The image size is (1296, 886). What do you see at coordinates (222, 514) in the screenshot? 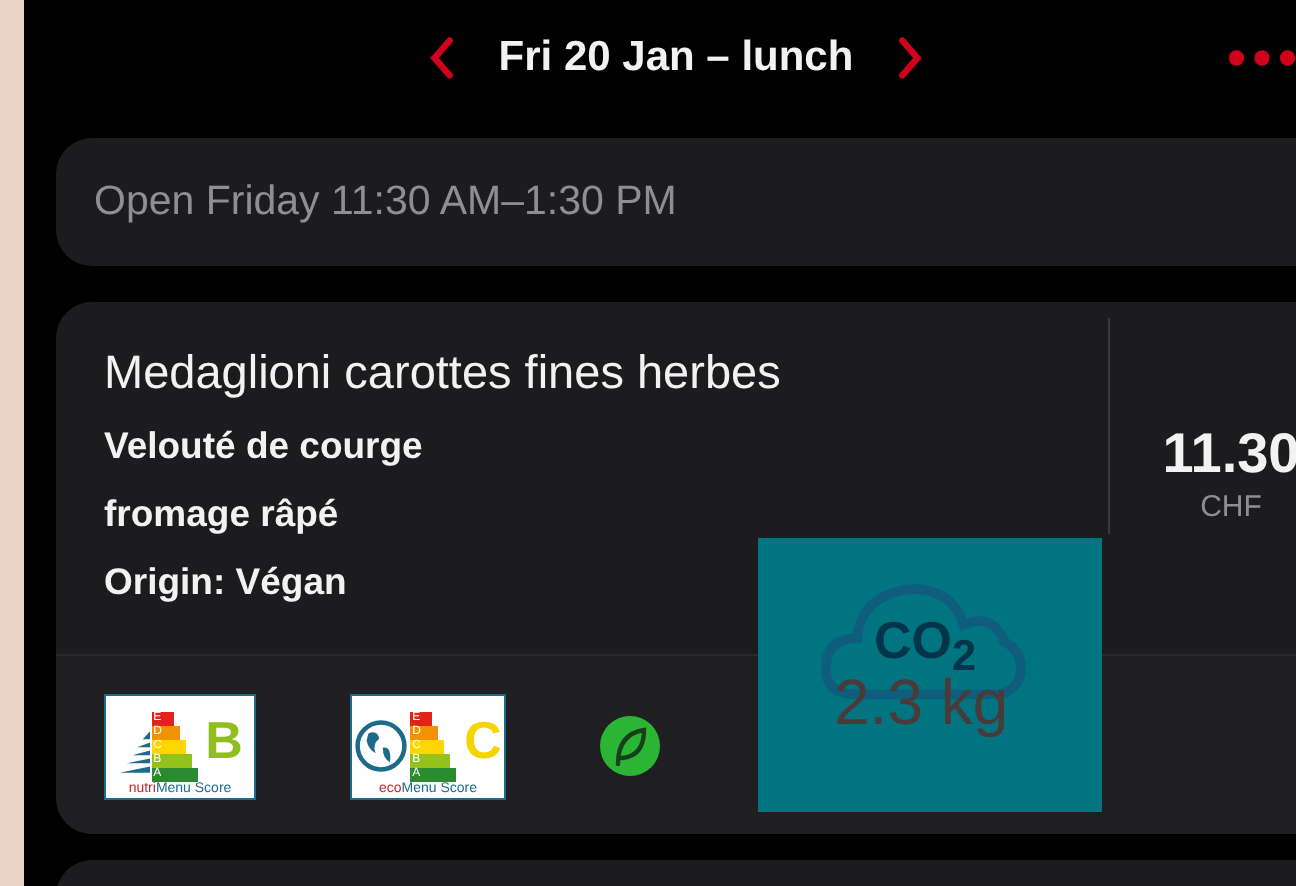
I see `dish-detail: fromage râpé` at bounding box center [222, 514].